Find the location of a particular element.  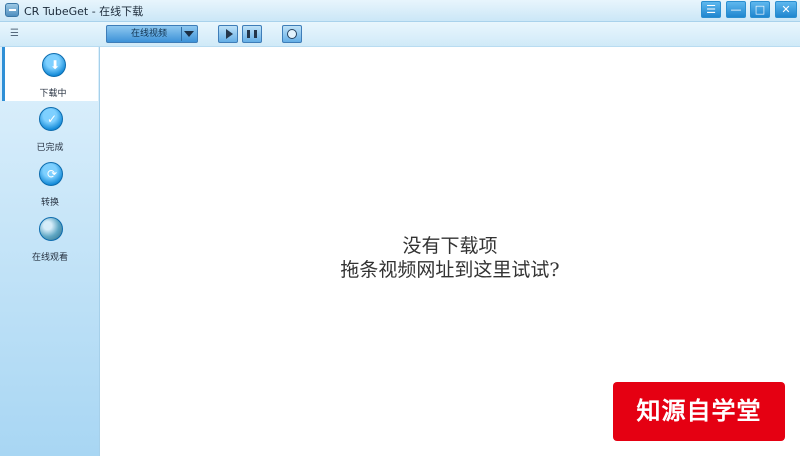

download-icon: ⬇ is located at coordinates (54, 65).